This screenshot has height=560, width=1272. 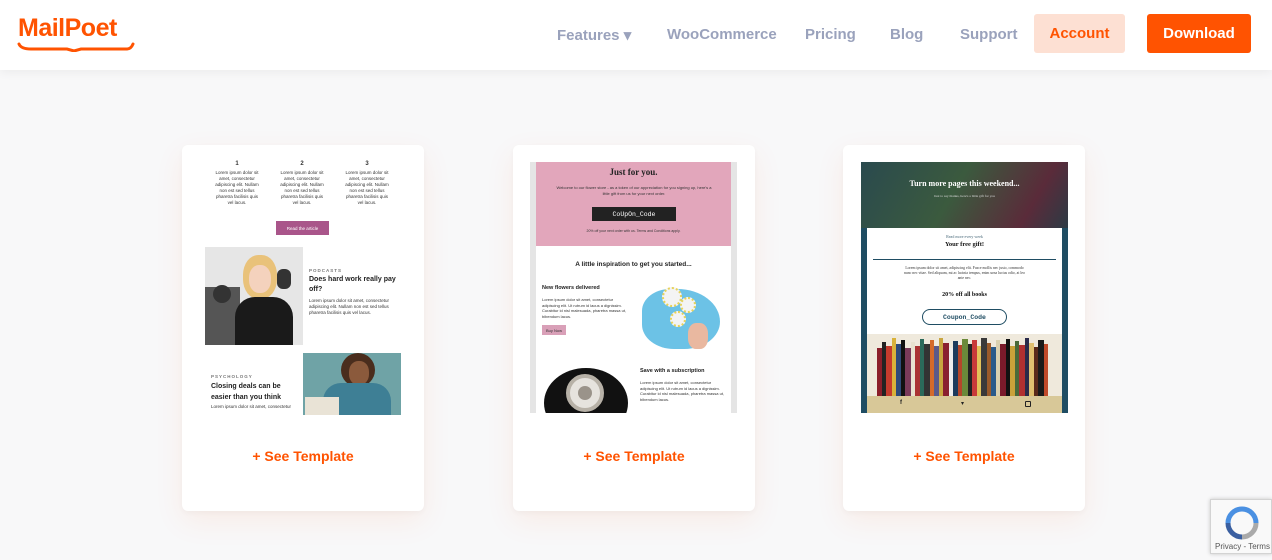 What do you see at coordinates (906, 34) in the screenshot?
I see `nav-blog: Blog` at bounding box center [906, 34].